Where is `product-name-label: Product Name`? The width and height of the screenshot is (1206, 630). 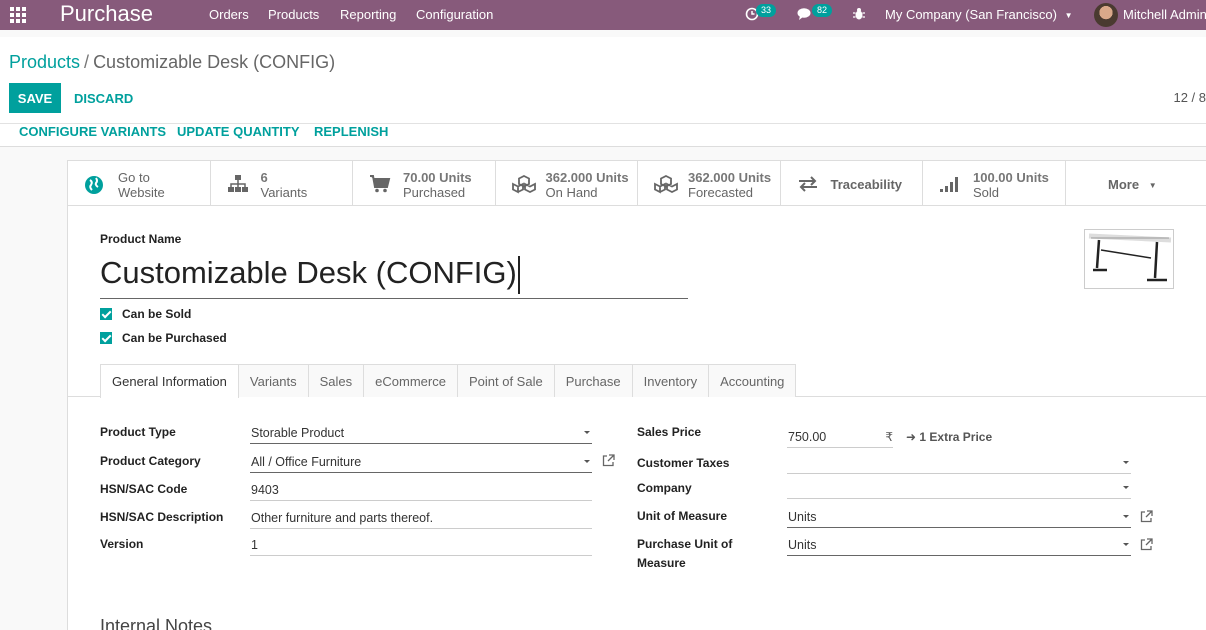
product-name-label: Product Name is located at coordinates (141, 239).